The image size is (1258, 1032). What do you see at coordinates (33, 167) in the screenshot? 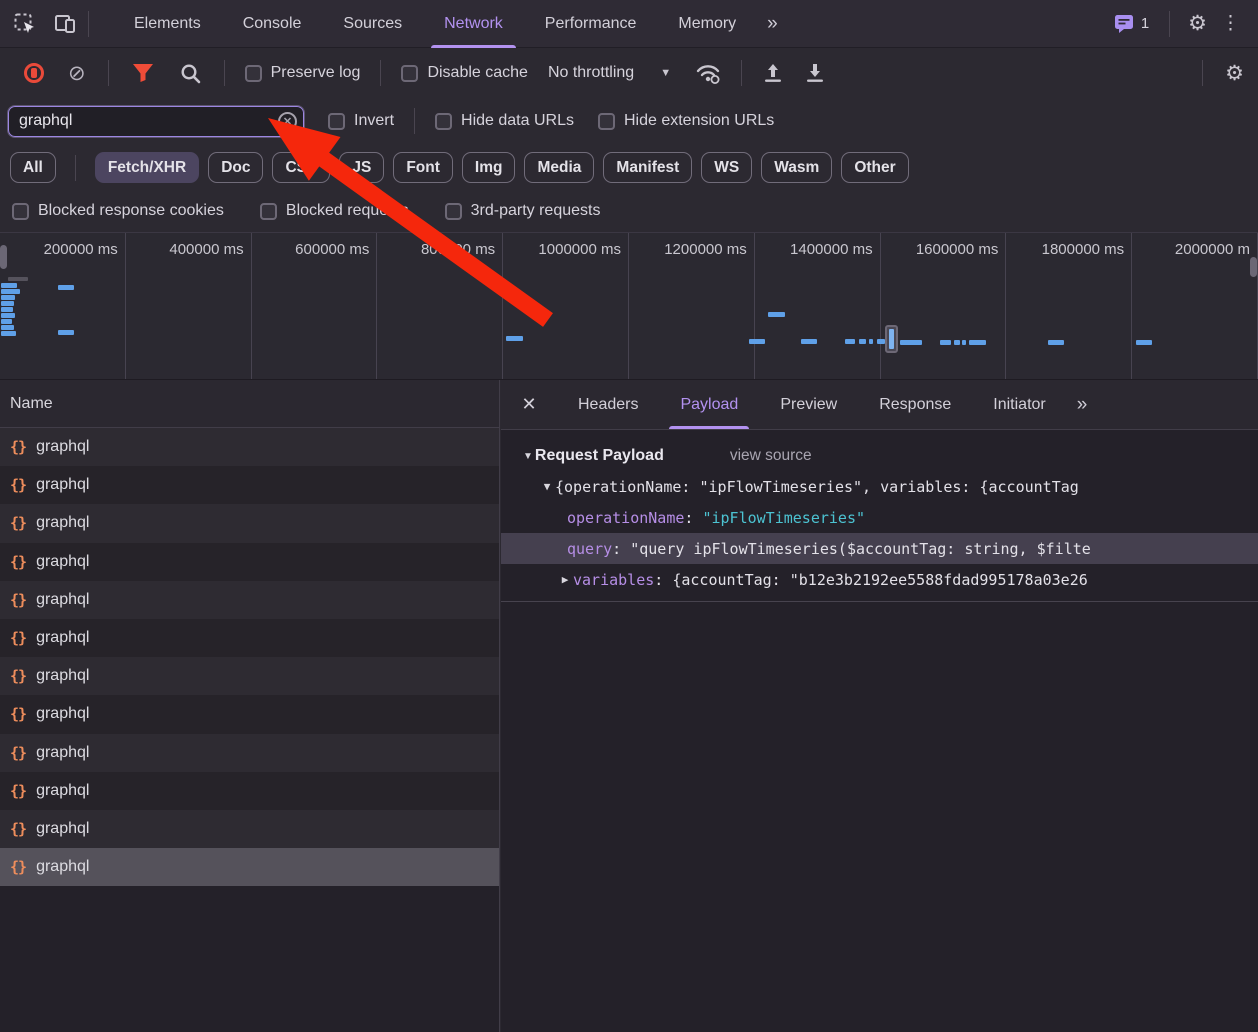
I see `chip-all: All` at bounding box center [33, 167].